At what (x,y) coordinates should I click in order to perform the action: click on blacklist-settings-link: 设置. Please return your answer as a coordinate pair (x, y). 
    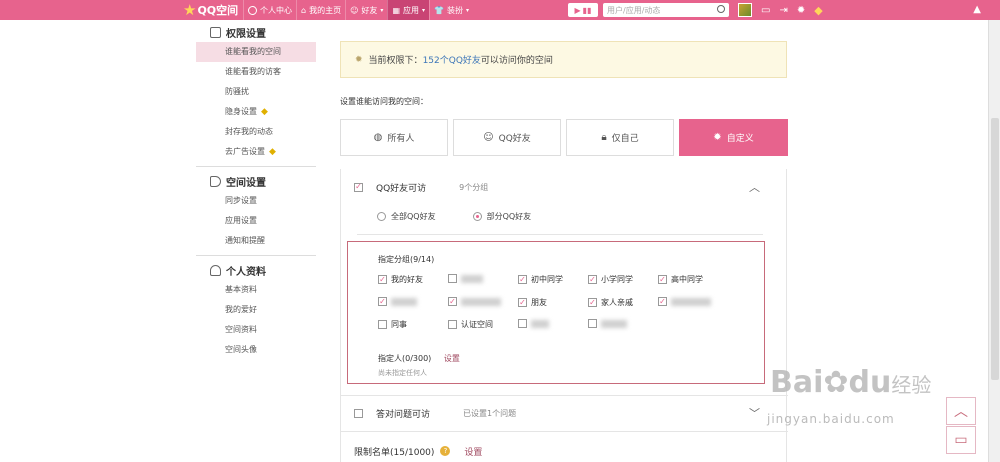
    Looking at the image, I should click on (473, 451).